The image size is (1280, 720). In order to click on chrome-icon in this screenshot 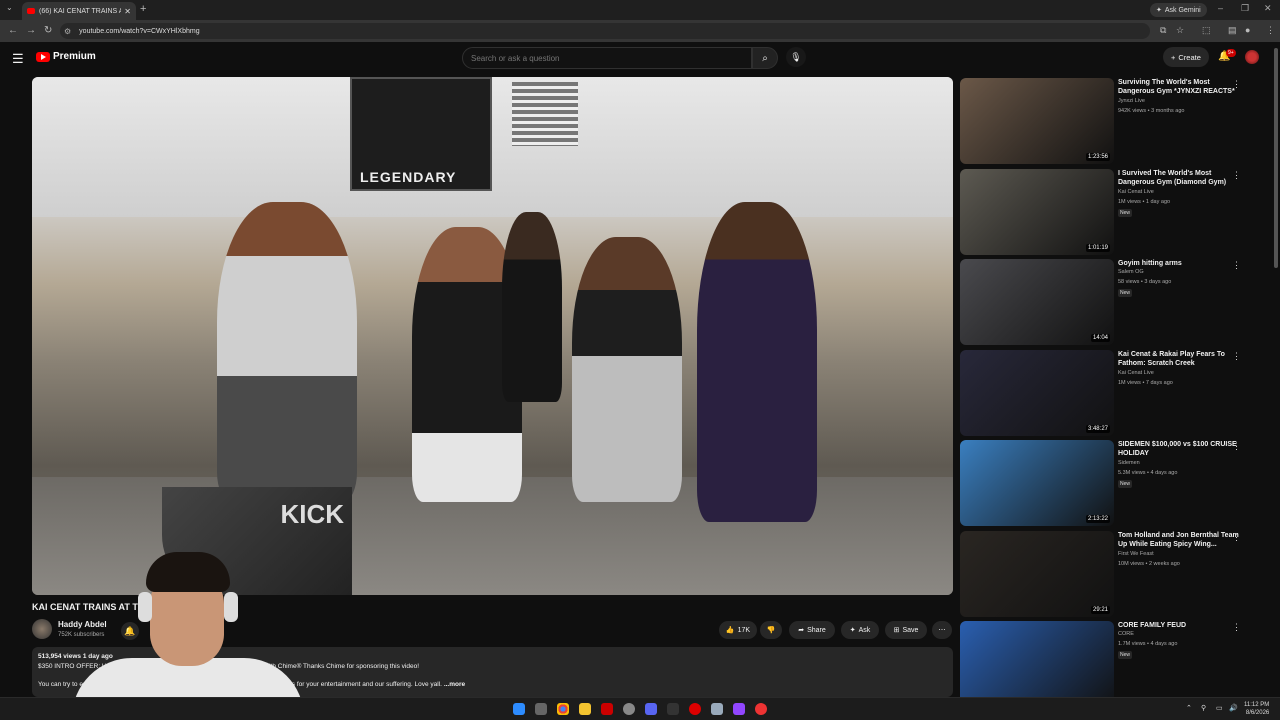, I will do `click(563, 709)`.